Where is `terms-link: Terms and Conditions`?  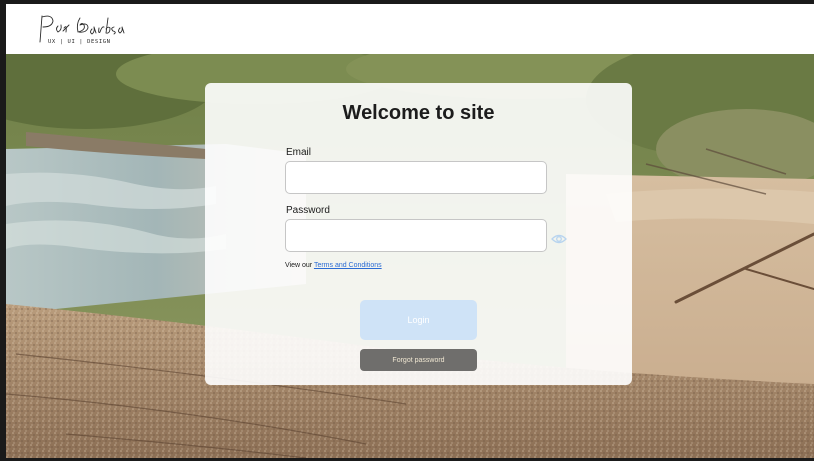 terms-link: Terms and Conditions is located at coordinates (348, 265).